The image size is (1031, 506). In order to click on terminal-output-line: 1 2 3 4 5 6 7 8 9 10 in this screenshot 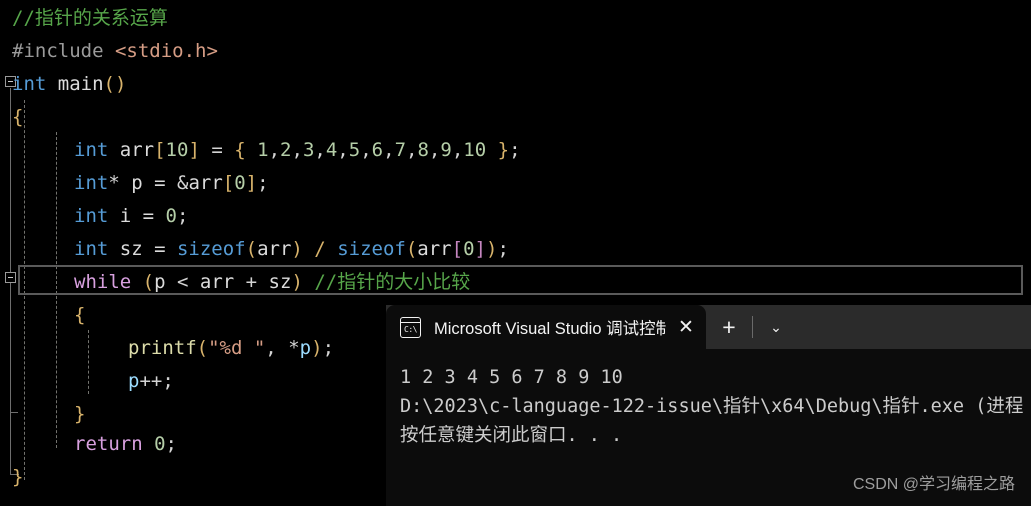, I will do `click(511, 377)`.